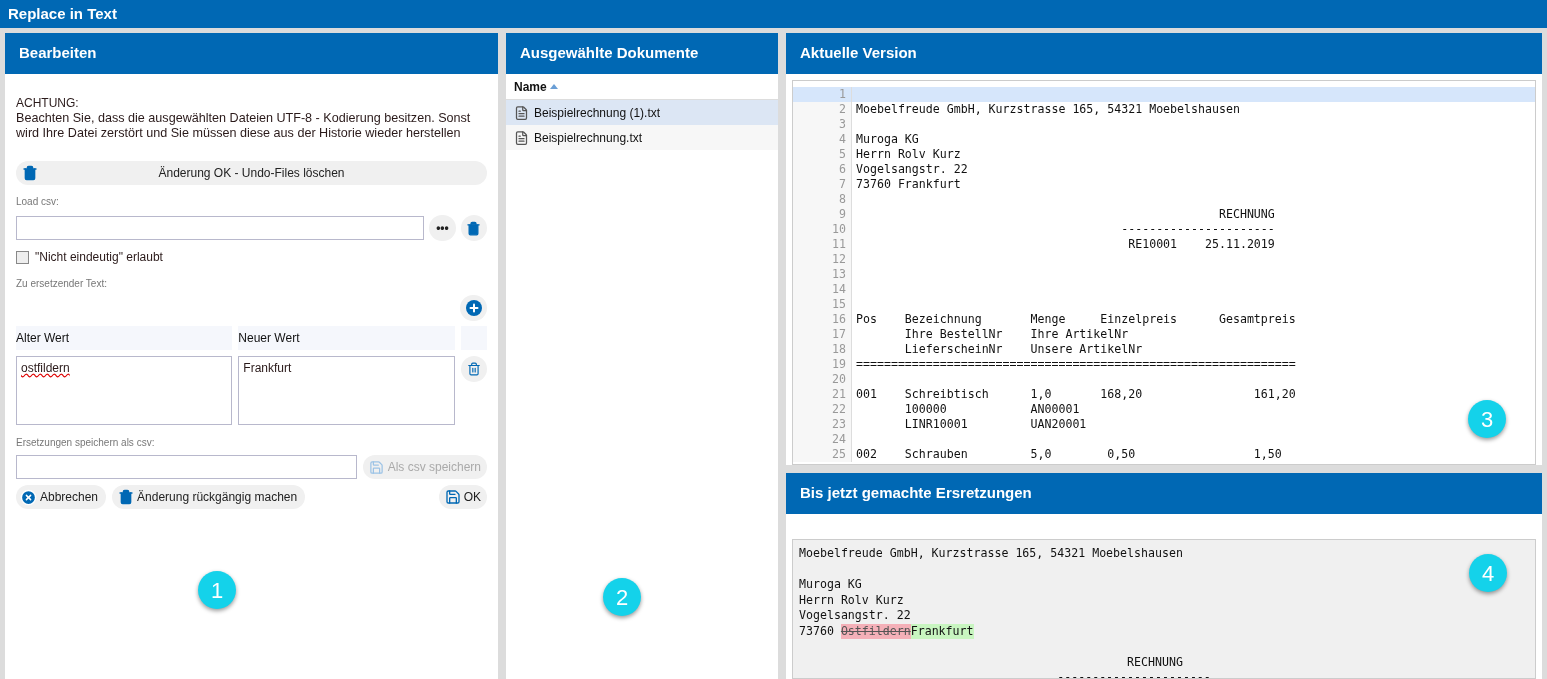 This screenshot has height=679, width=1547. What do you see at coordinates (822, 214) in the screenshot?
I see `line-number: 9` at bounding box center [822, 214].